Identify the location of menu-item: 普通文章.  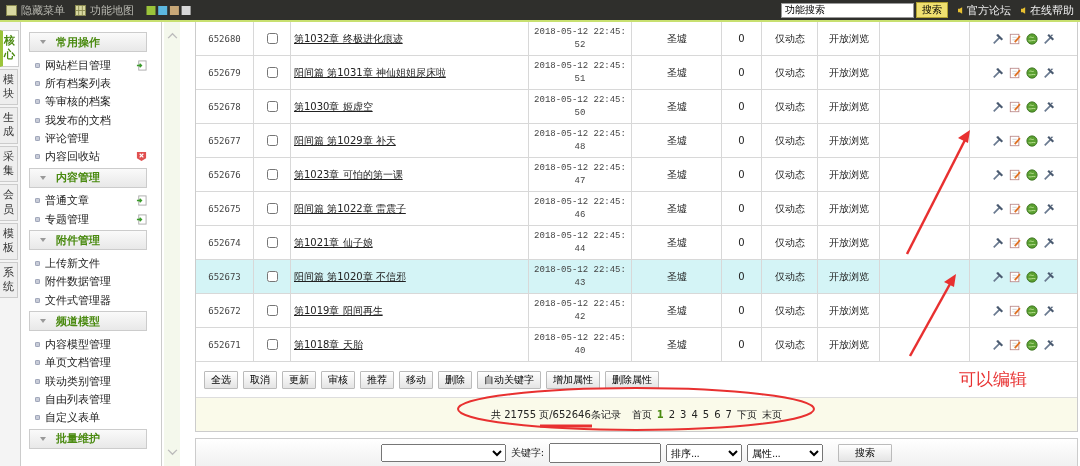
(90, 201).